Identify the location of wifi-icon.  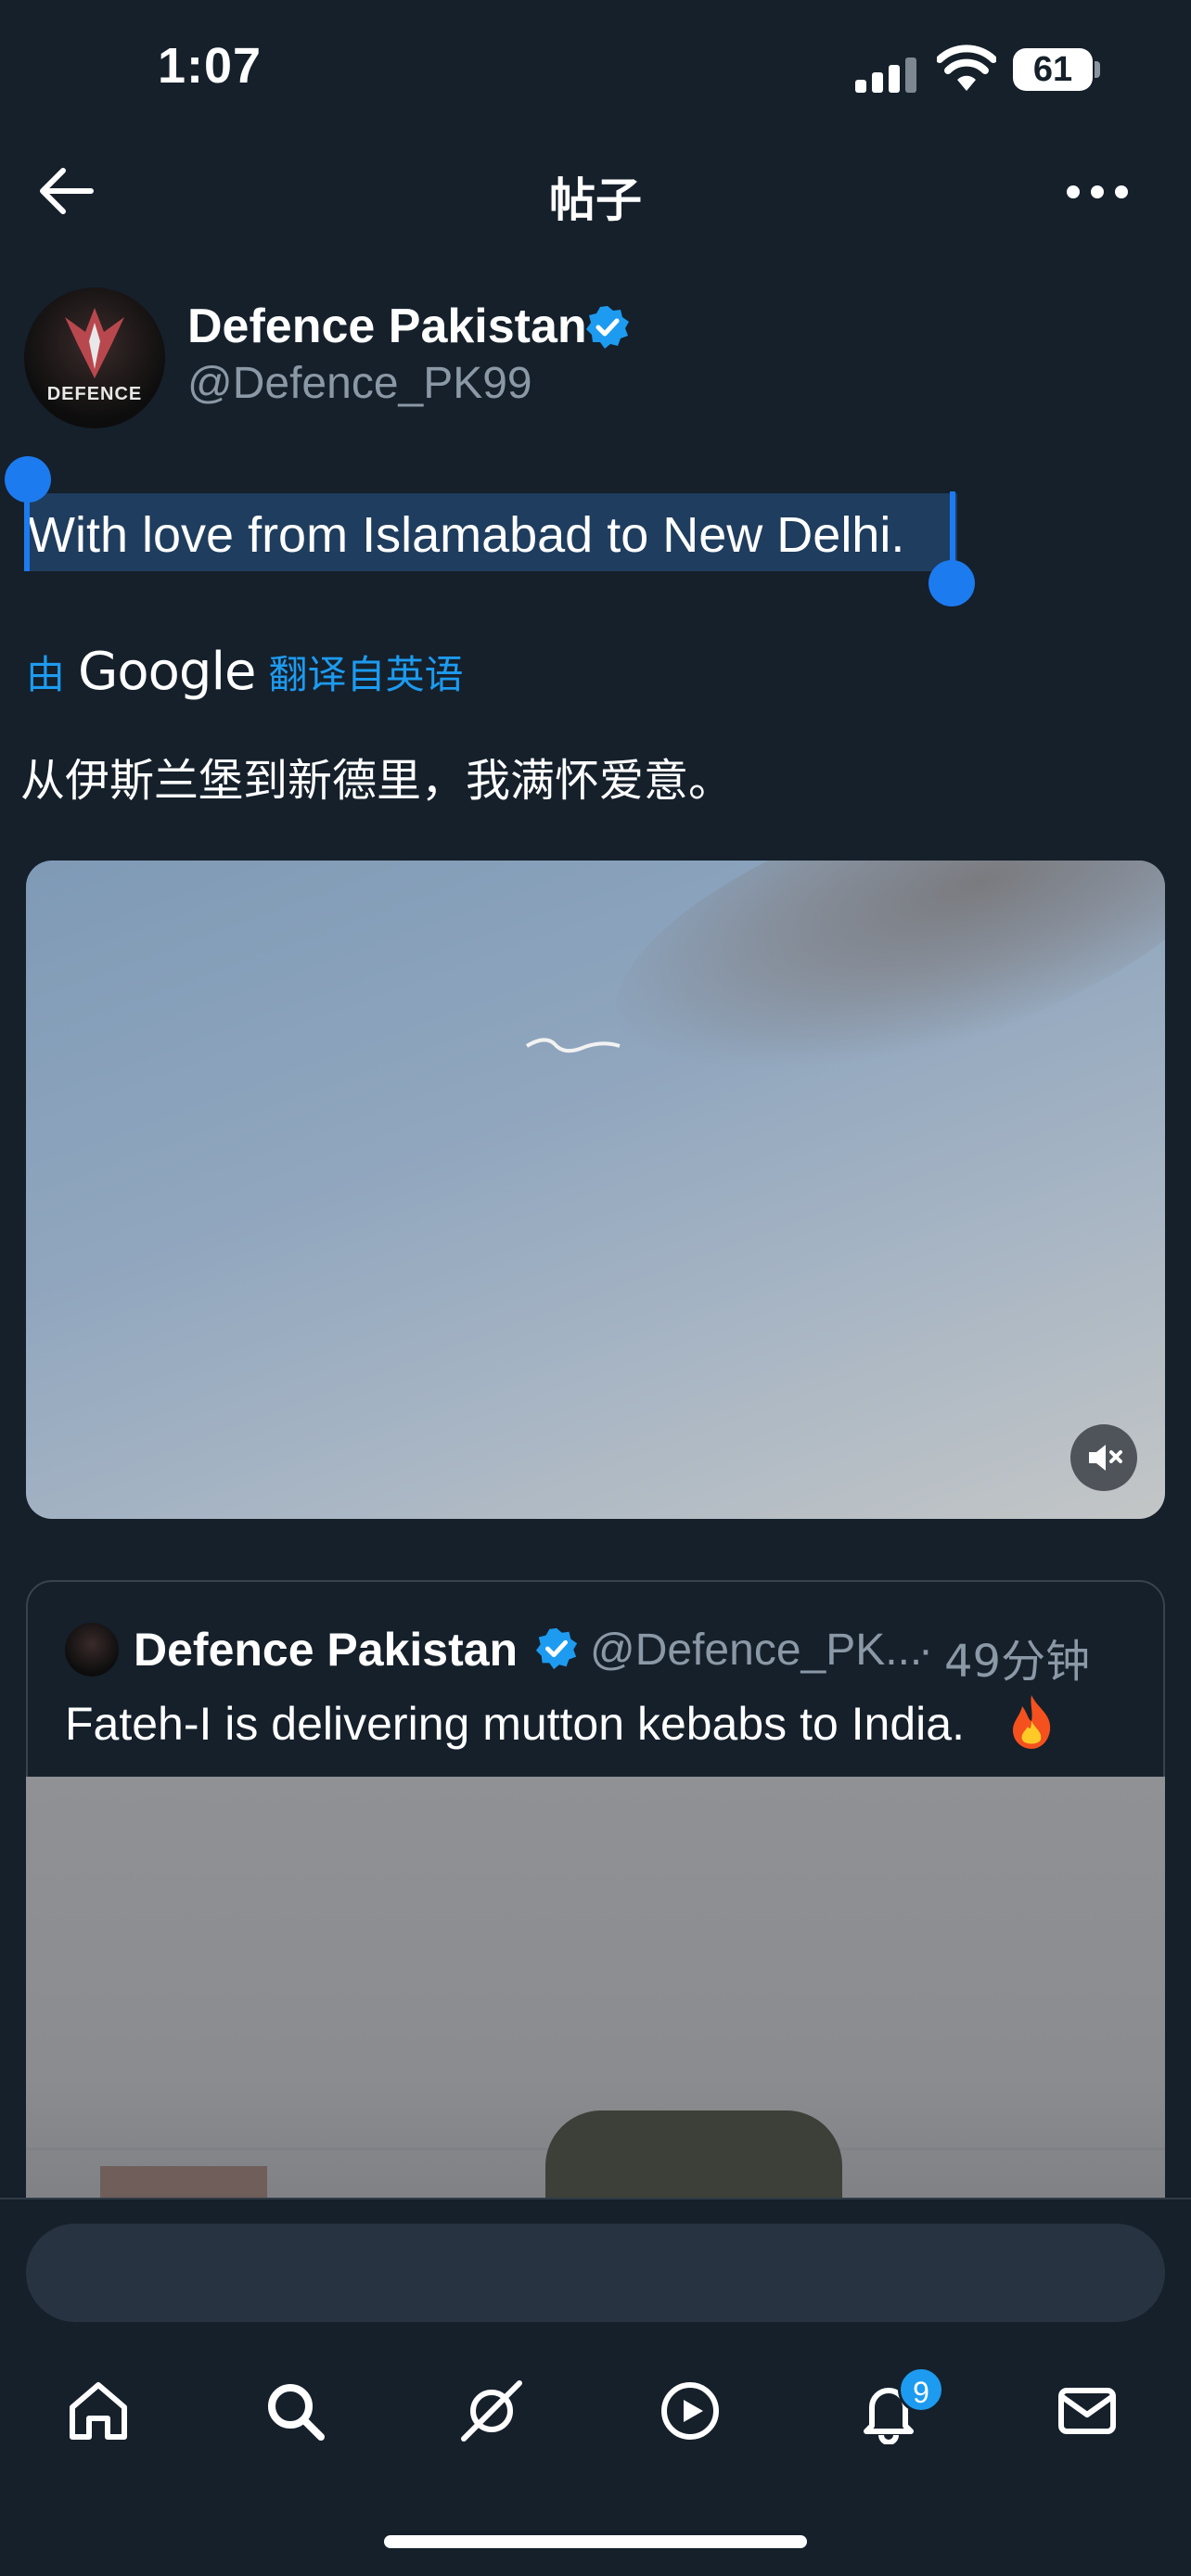
(966, 68).